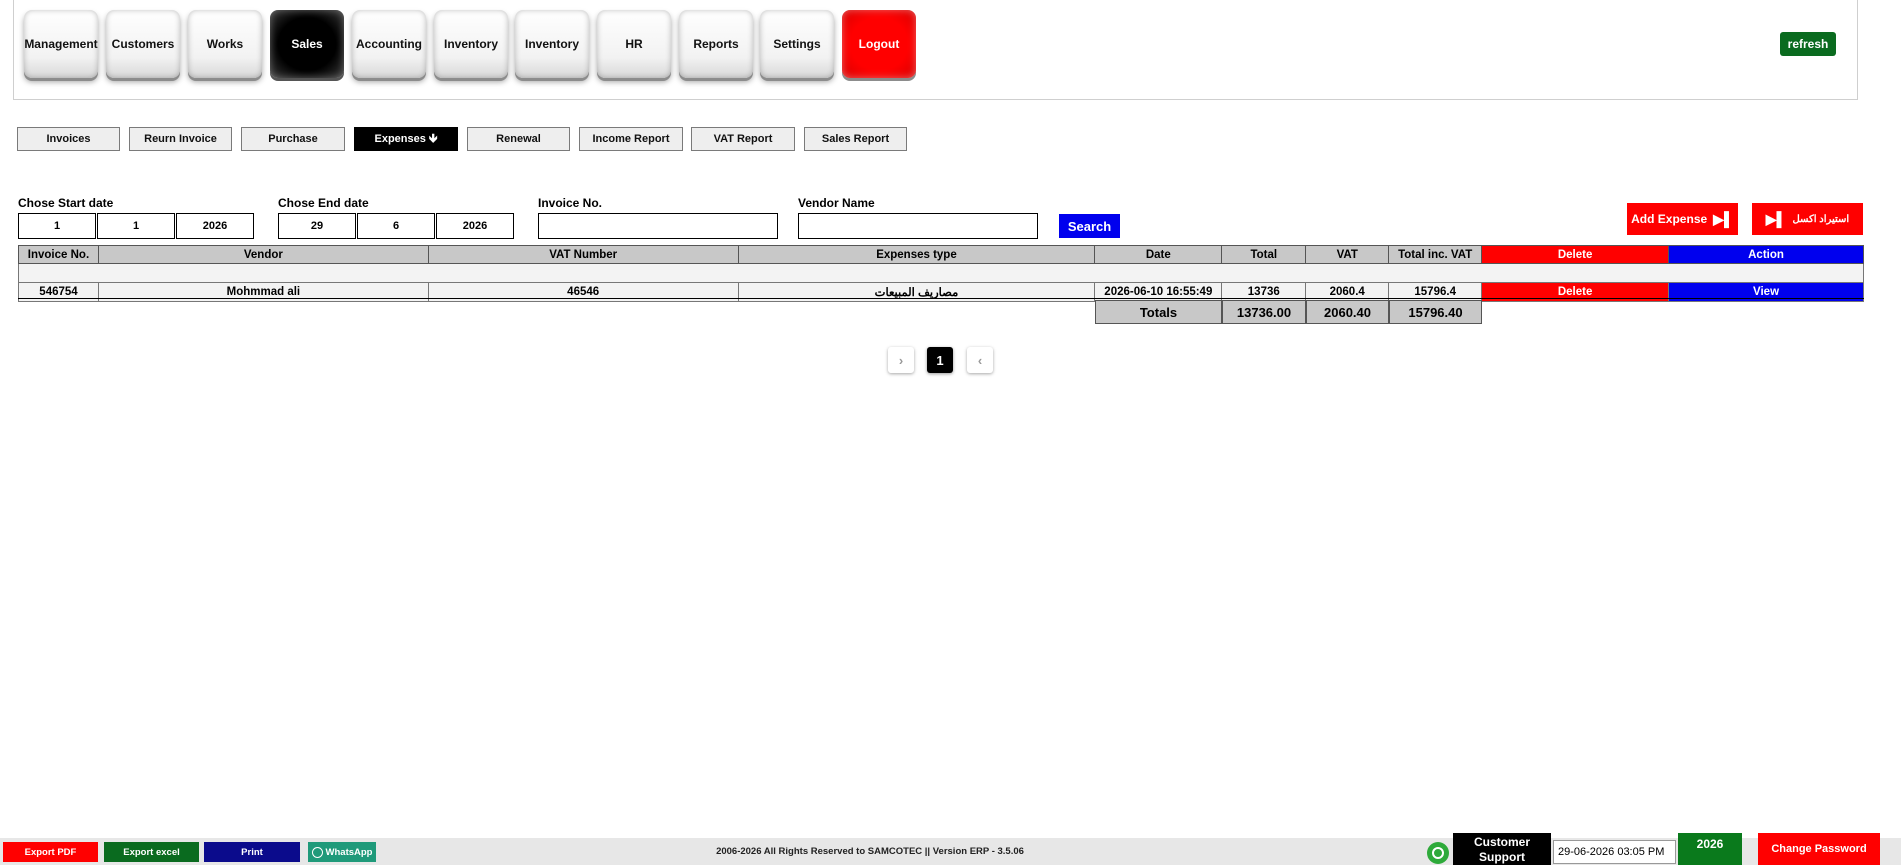  Describe the element at coordinates (1821, 219) in the screenshot. I see `import-excel-label: استيراد اكسل` at that location.